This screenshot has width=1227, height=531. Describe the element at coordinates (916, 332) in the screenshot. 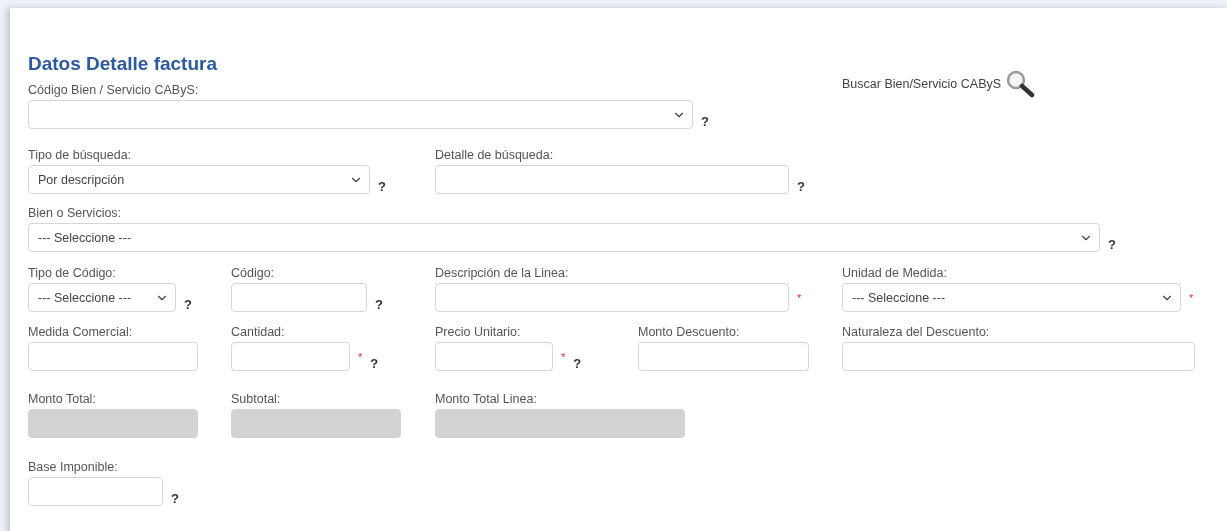

I see `field-label: Naturaleza del Descuento:` at that location.